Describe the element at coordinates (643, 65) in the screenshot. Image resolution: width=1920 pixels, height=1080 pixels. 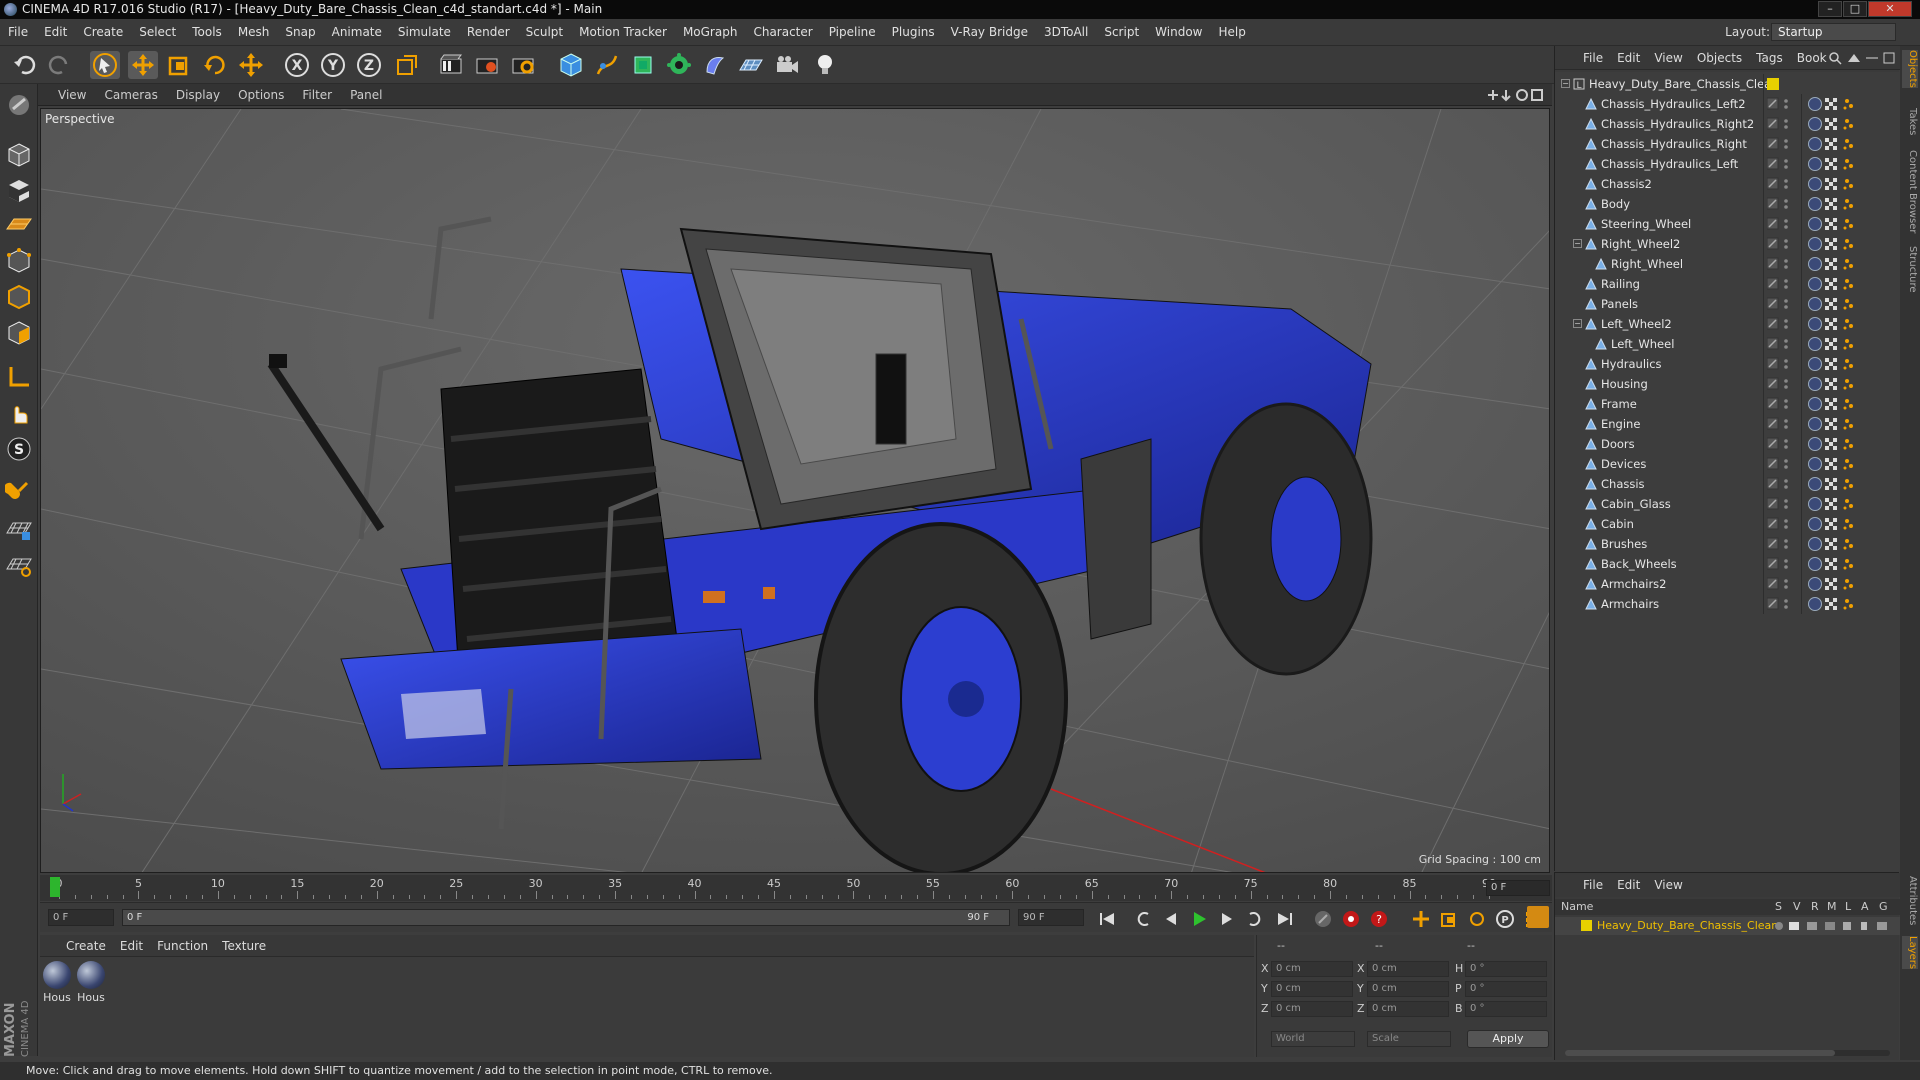
I see `nurbs-icon` at that location.